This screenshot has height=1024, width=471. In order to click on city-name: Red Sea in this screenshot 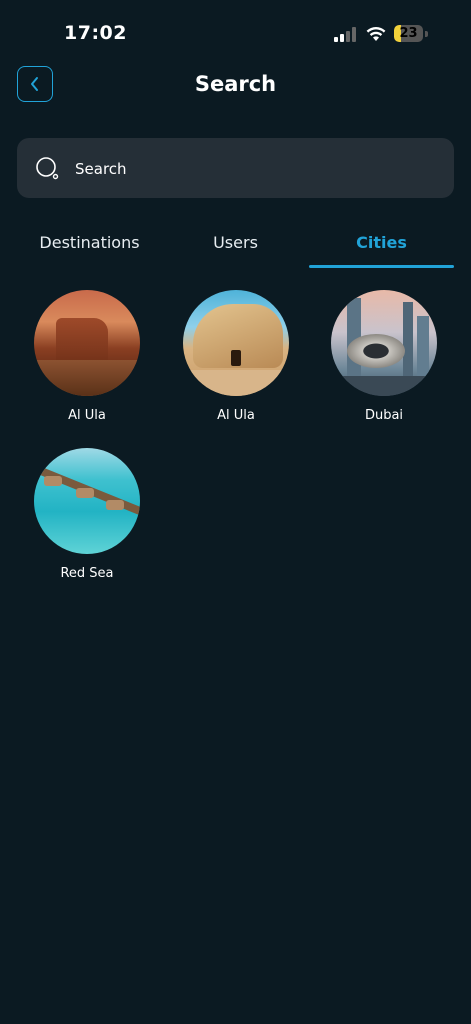, I will do `click(87, 573)`.